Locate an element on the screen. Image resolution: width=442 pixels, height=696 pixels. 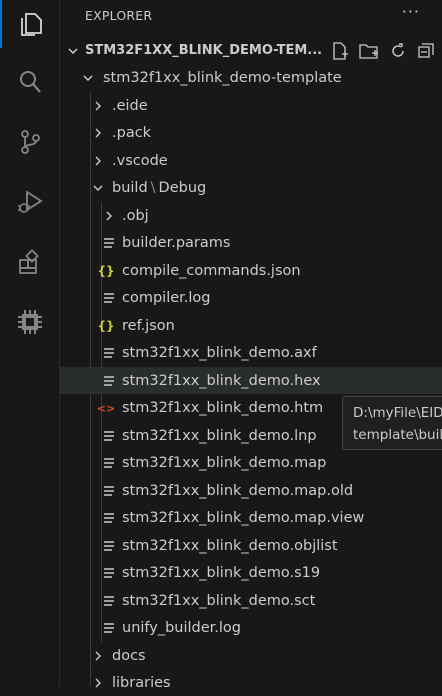
tree-label: stm32f1xx_blink_demo.hex is located at coordinates (221, 380).